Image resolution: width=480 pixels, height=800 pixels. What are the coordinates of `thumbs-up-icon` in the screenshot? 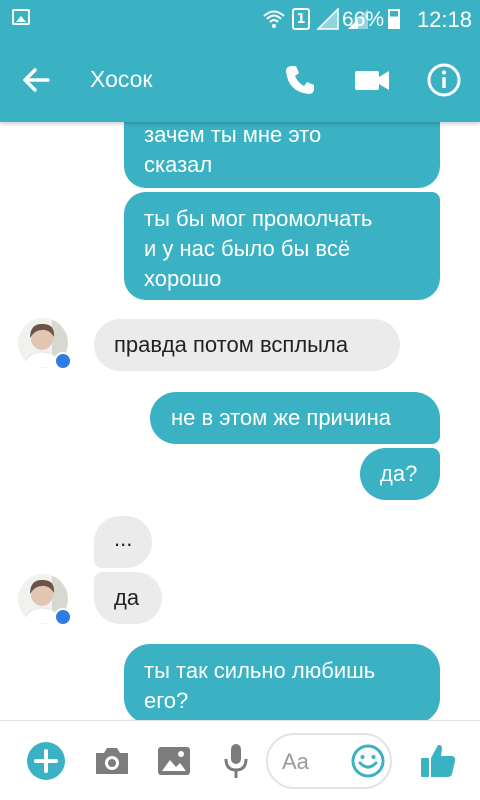 It's located at (438, 761).